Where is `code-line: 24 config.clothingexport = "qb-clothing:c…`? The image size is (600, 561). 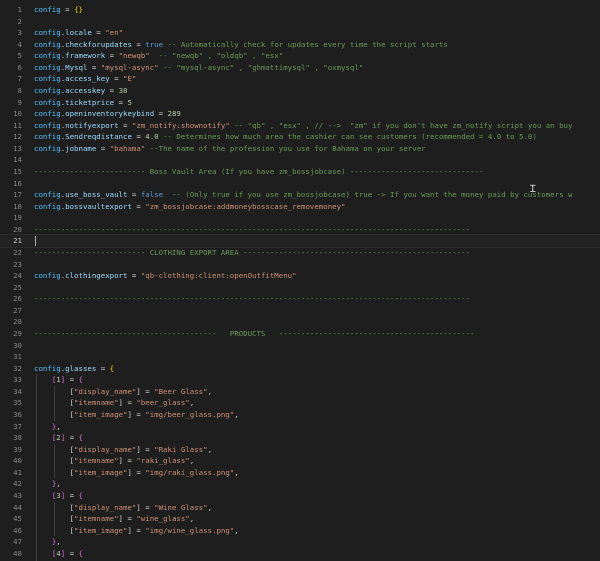 code-line: 24 config.clothingexport = "qb-clothing:c… is located at coordinates (300, 276).